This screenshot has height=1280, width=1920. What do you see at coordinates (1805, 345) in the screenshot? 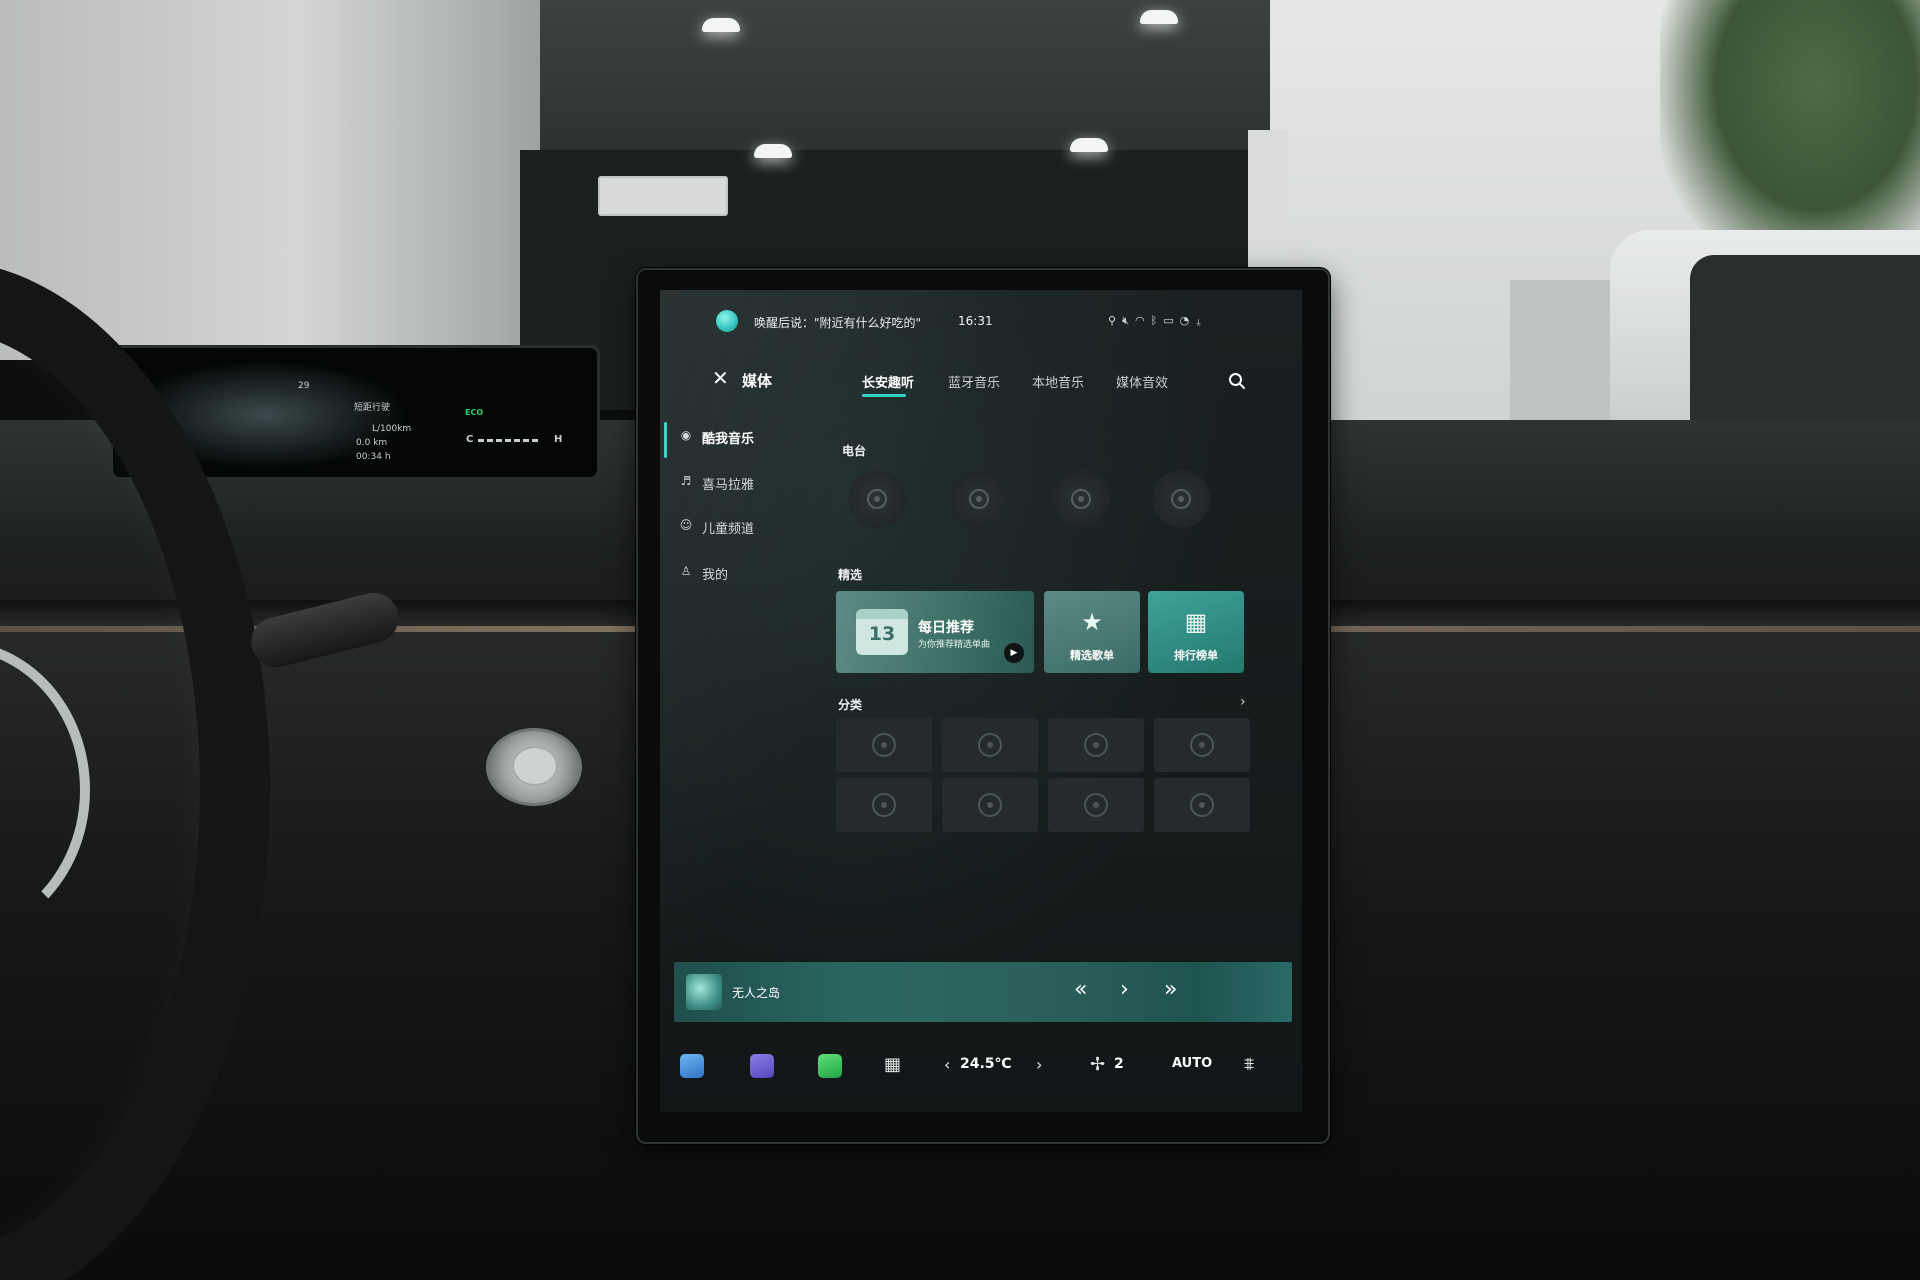
I see `parked-car-window` at bounding box center [1805, 345].